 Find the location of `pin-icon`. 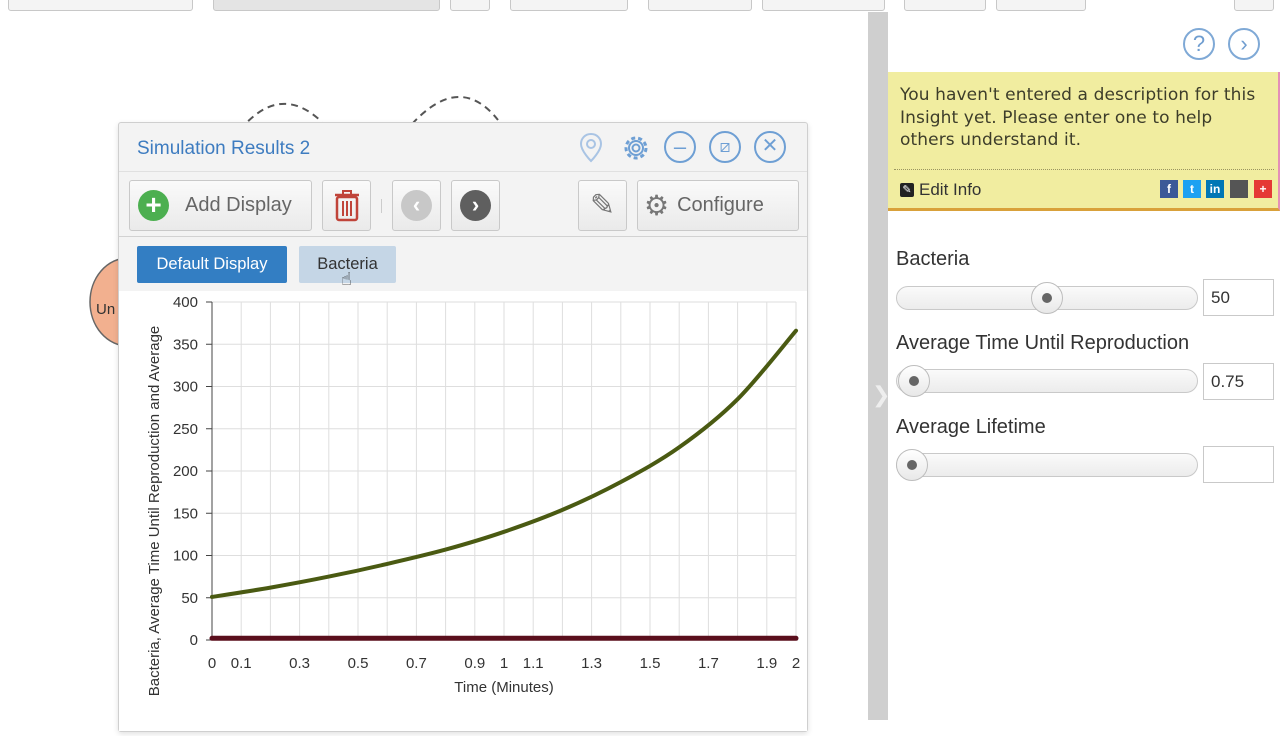

pin-icon is located at coordinates (591, 147).